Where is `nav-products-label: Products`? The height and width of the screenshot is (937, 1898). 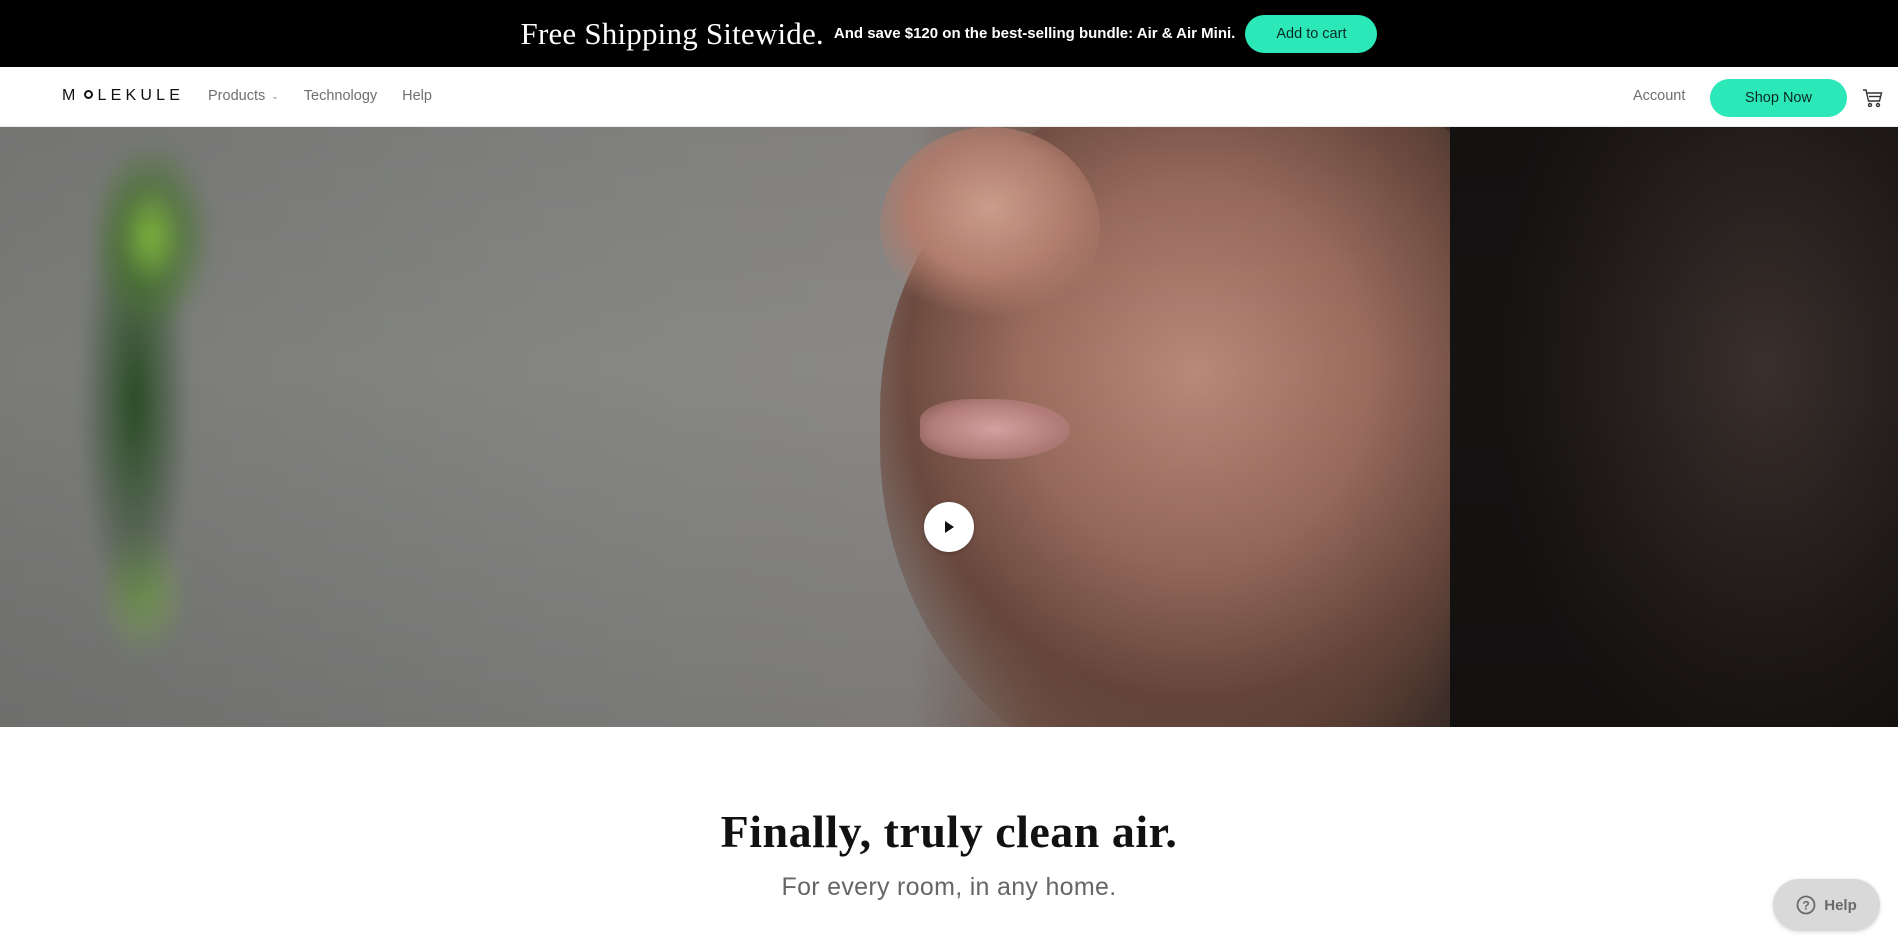
nav-products-label: Products is located at coordinates (237, 96).